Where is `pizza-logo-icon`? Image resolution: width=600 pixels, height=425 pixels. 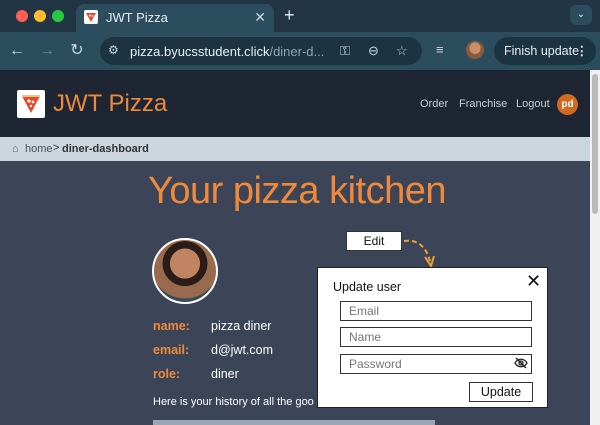 pizza-logo-icon is located at coordinates (31, 104).